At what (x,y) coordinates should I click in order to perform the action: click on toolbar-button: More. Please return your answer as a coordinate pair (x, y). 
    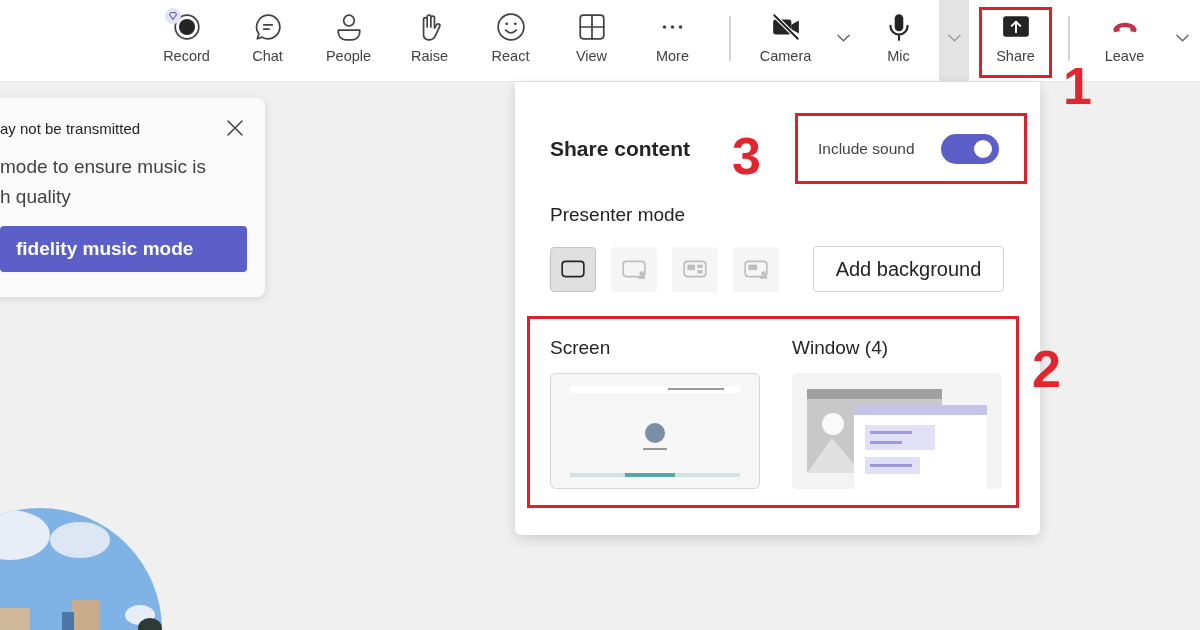
    Looking at the image, I should click on (672, 40).